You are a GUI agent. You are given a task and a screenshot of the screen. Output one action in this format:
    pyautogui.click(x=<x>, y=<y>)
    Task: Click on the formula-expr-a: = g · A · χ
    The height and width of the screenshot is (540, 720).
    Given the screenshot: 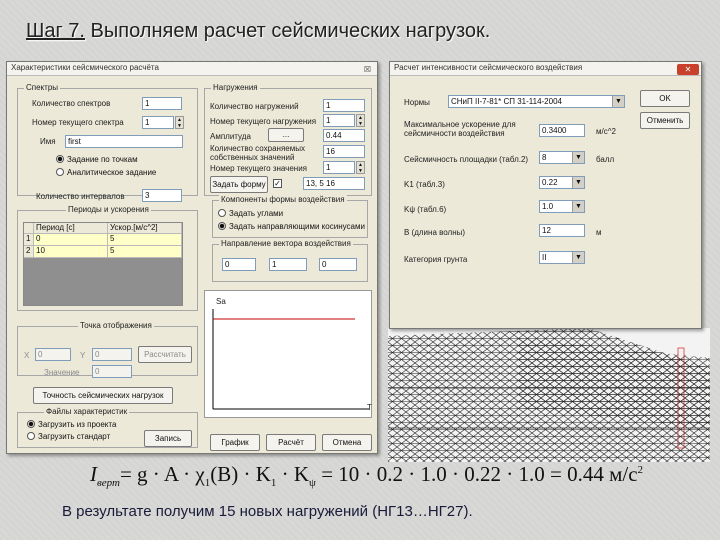 What is the action you would take?
    pyautogui.click(x=162, y=474)
    